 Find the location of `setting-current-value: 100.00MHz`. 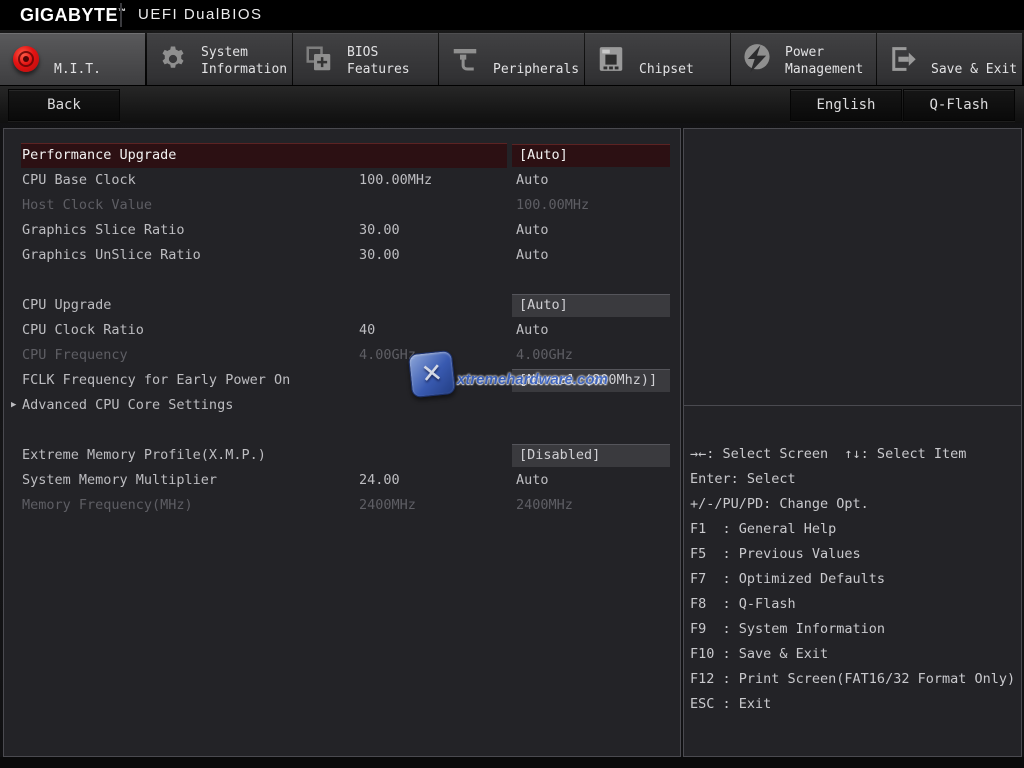

setting-current-value: 100.00MHz is located at coordinates (396, 180).